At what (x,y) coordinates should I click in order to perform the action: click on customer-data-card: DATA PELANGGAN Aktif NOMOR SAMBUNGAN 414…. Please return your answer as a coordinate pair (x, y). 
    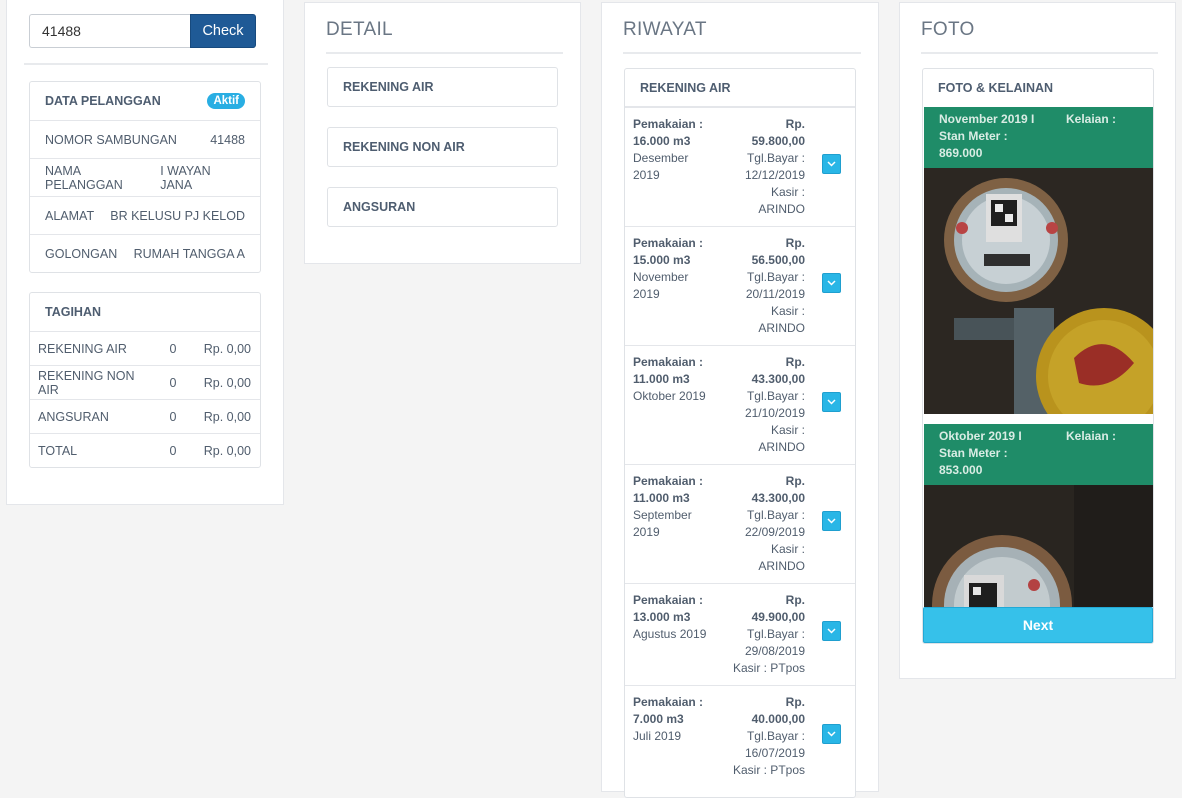
    Looking at the image, I should click on (145, 177).